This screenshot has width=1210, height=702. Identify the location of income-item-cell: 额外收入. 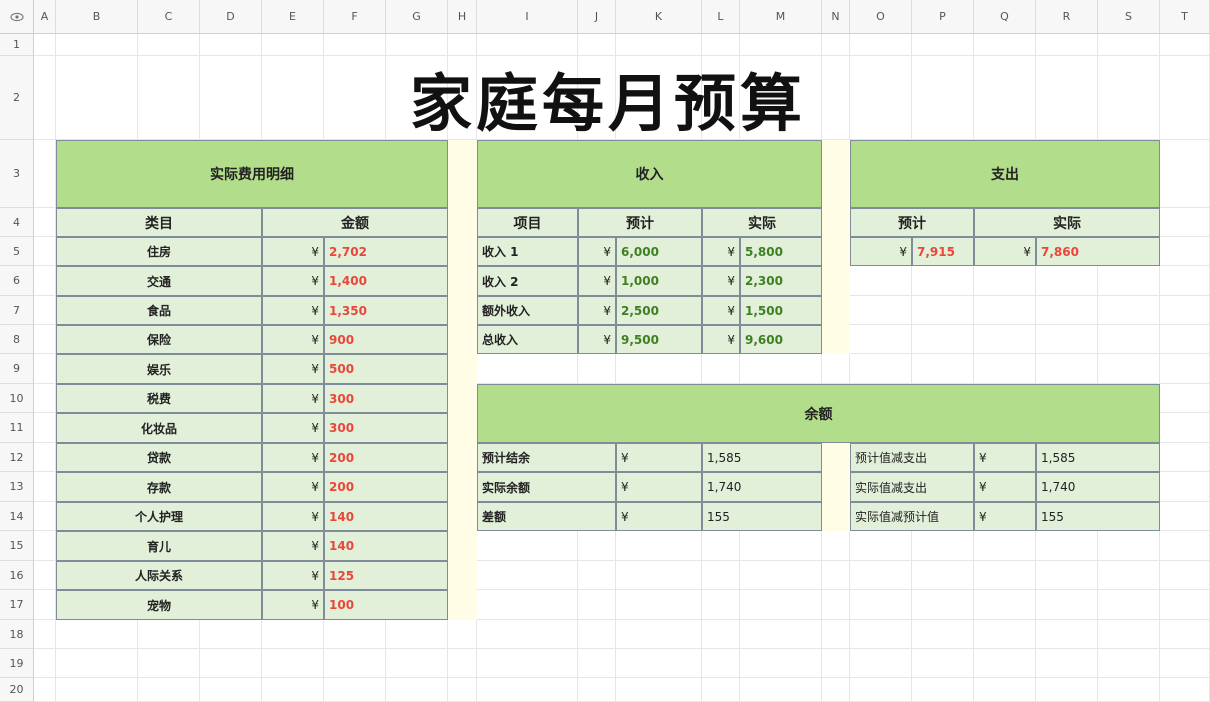
(527, 310).